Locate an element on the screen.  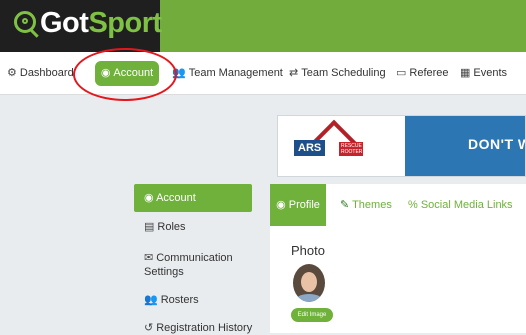
id-card-icon: ▤ is located at coordinates (149, 227).